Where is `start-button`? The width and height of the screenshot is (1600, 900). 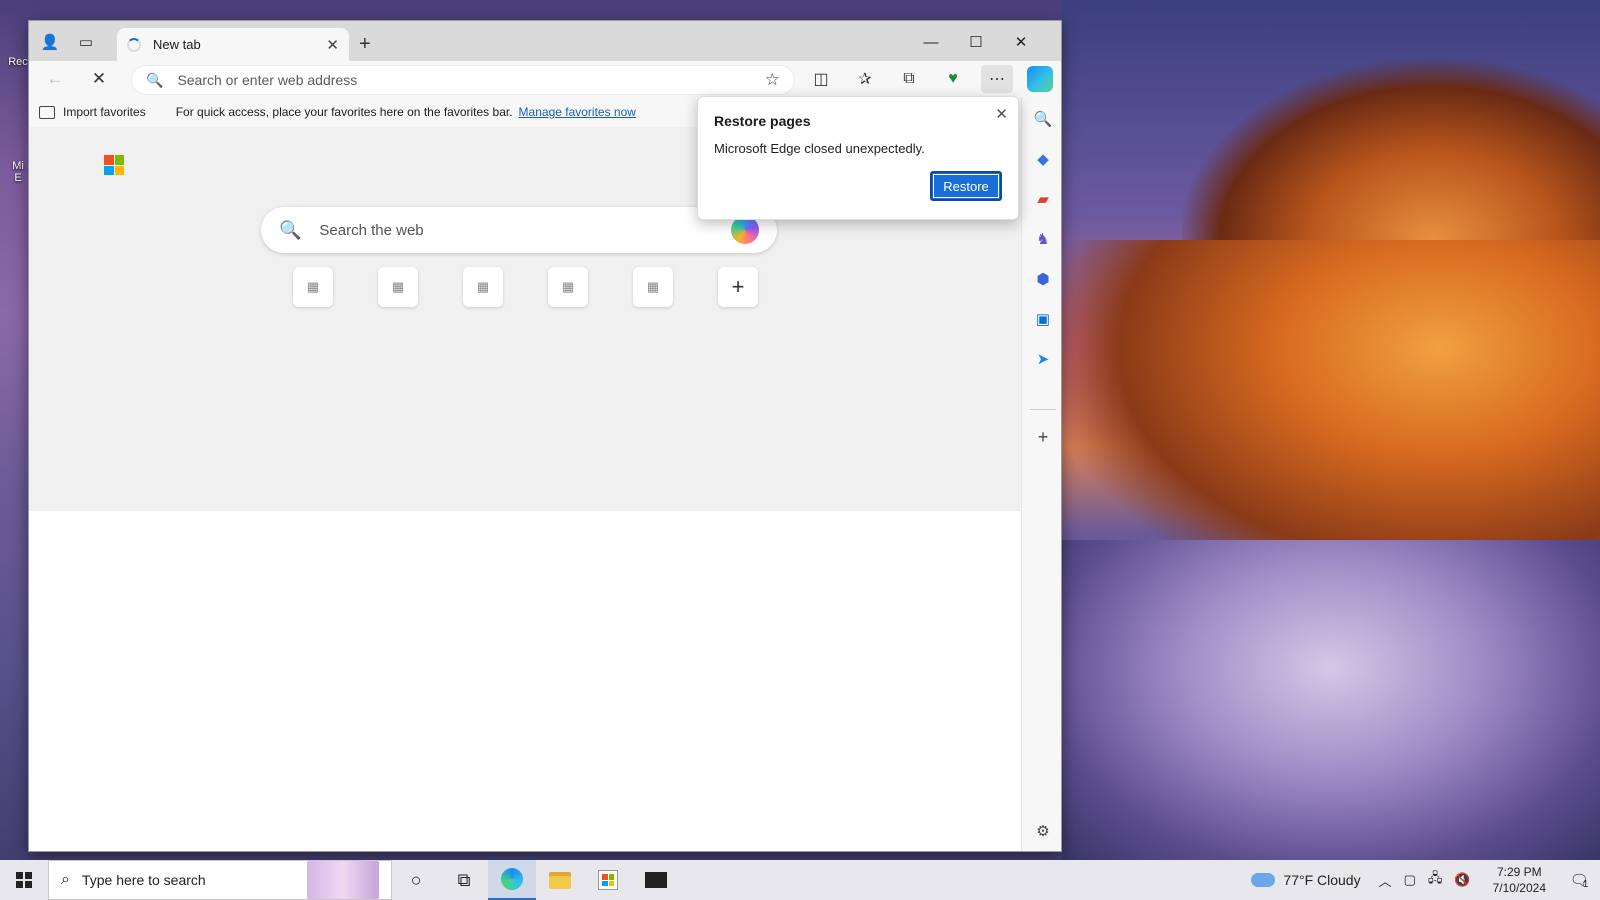 start-button is located at coordinates (24, 880).